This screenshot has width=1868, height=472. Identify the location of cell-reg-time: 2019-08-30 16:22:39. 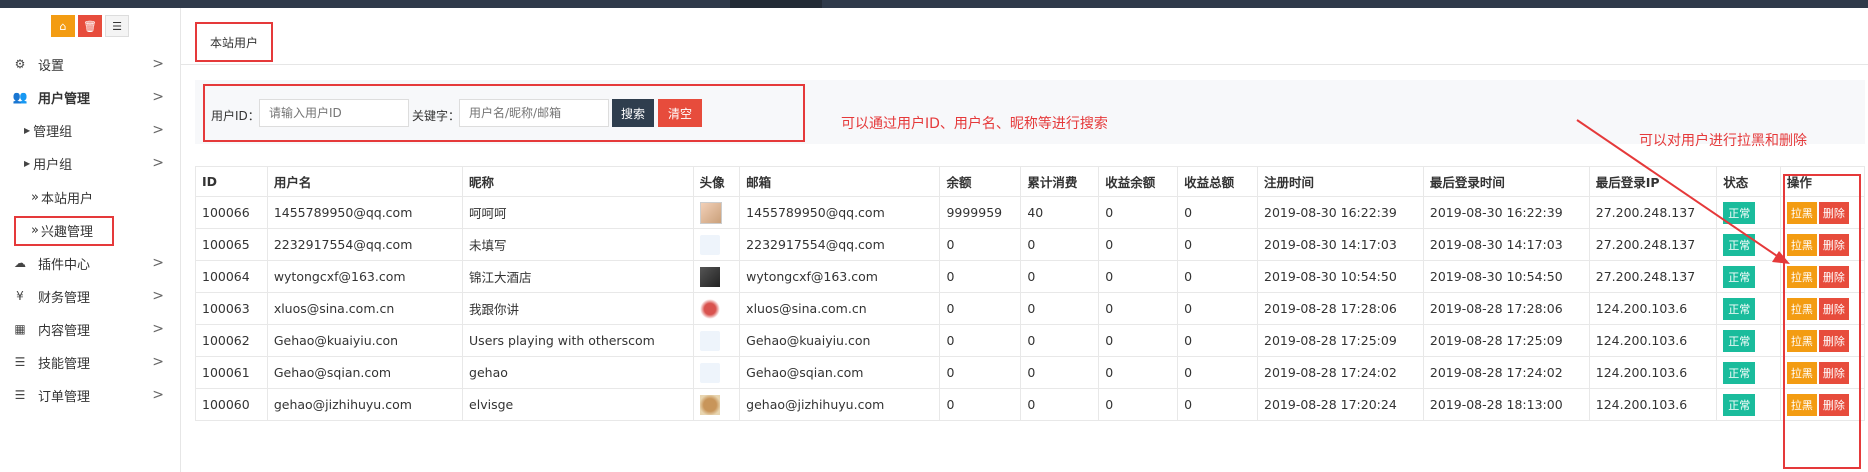
(1340, 212).